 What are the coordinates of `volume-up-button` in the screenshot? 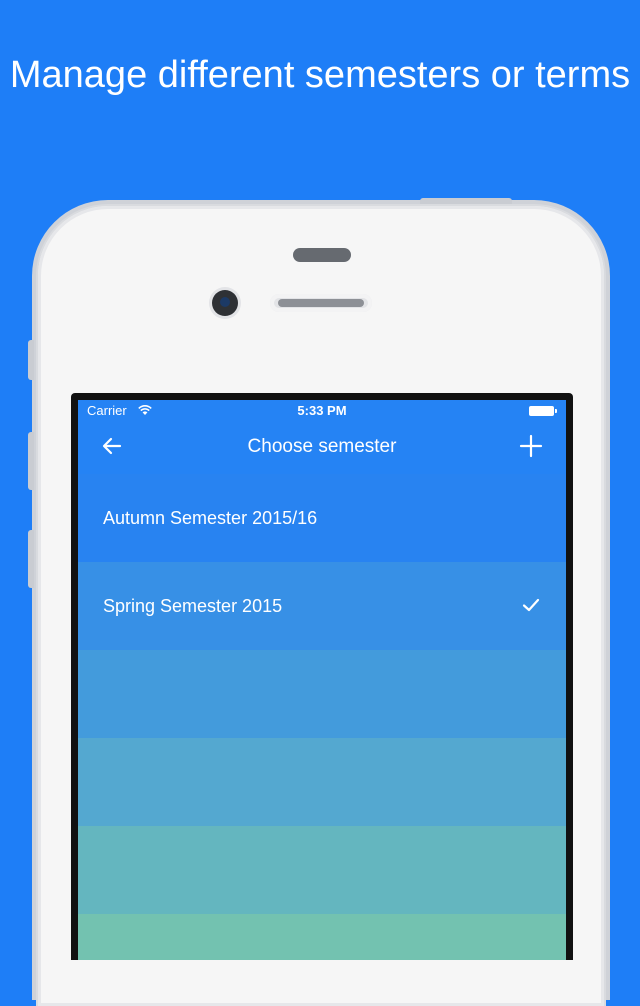 It's located at (31, 461).